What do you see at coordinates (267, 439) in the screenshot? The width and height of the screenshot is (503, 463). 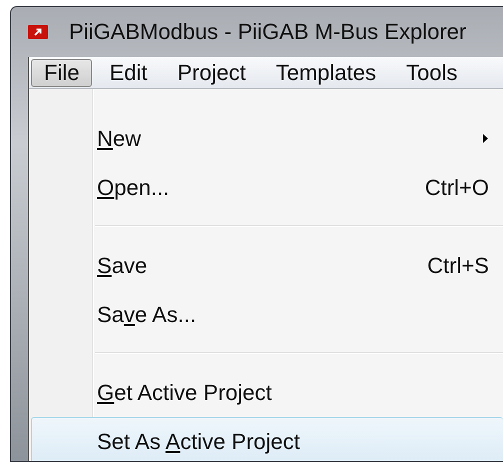 I see `menu-item: Set As Active Project` at bounding box center [267, 439].